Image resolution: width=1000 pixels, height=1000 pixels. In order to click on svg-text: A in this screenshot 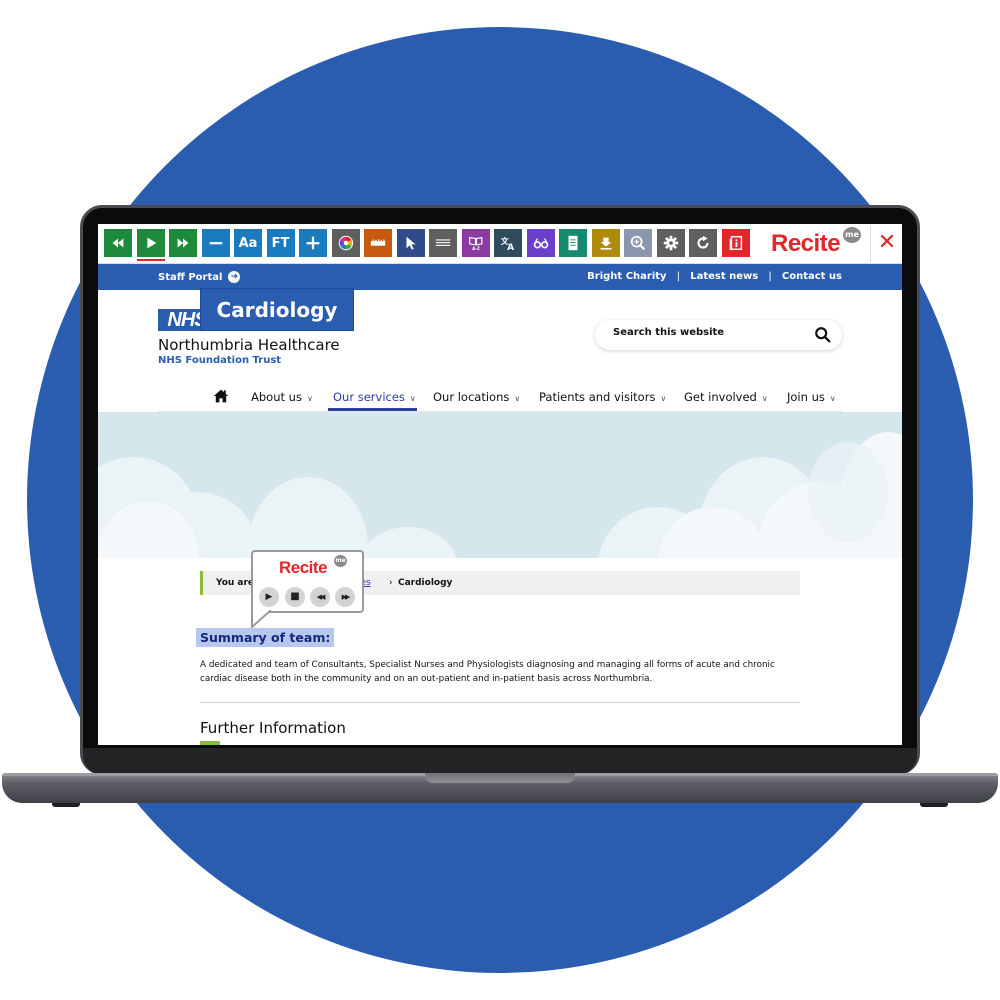, I will do `click(510, 247)`.